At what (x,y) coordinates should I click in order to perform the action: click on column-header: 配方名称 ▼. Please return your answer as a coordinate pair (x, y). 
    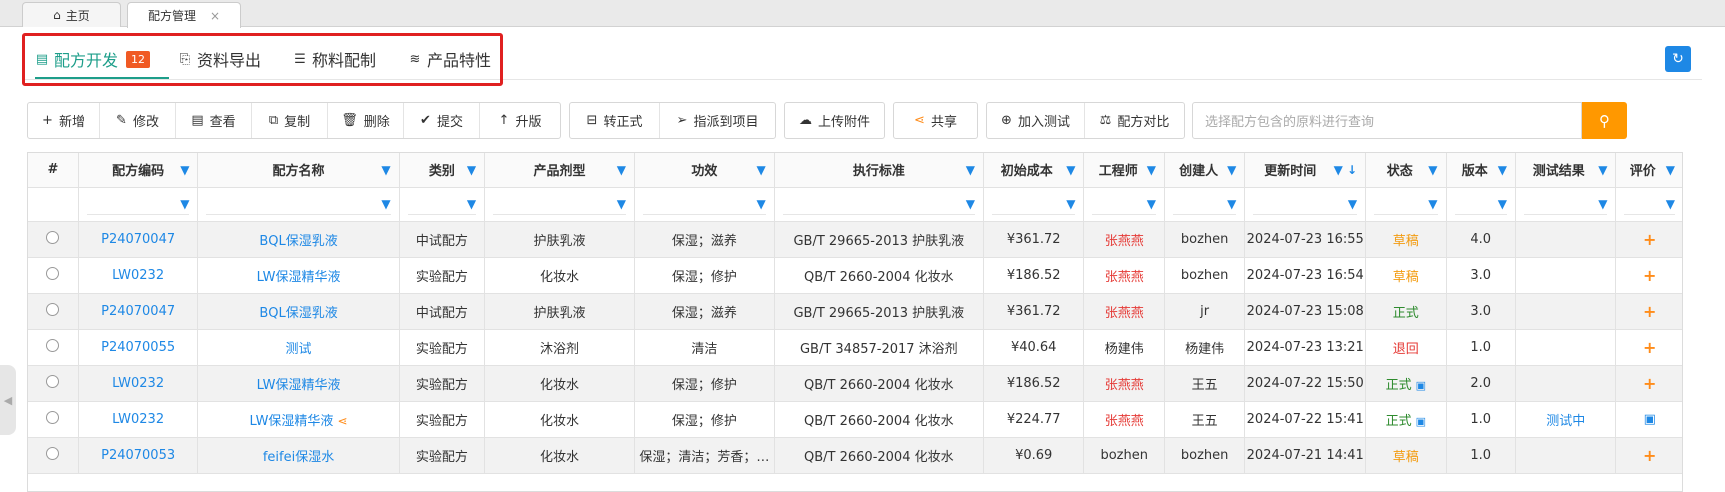
    Looking at the image, I should click on (298, 170).